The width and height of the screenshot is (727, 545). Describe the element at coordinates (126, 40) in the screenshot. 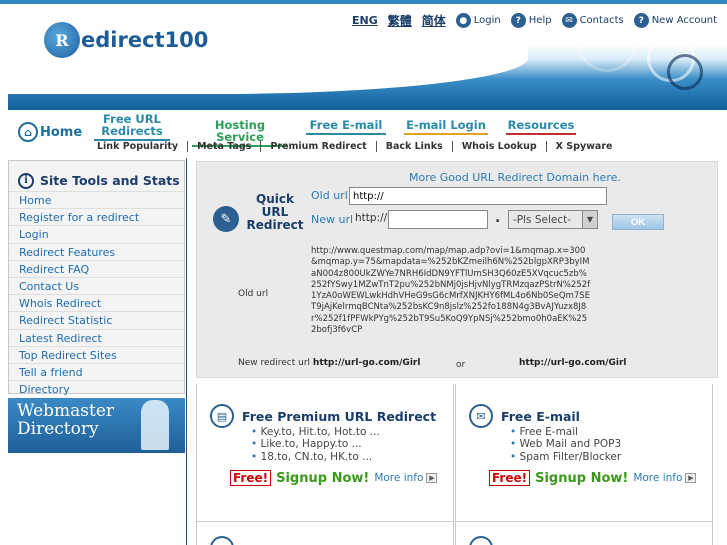

I see `logo: R edirect100` at that location.